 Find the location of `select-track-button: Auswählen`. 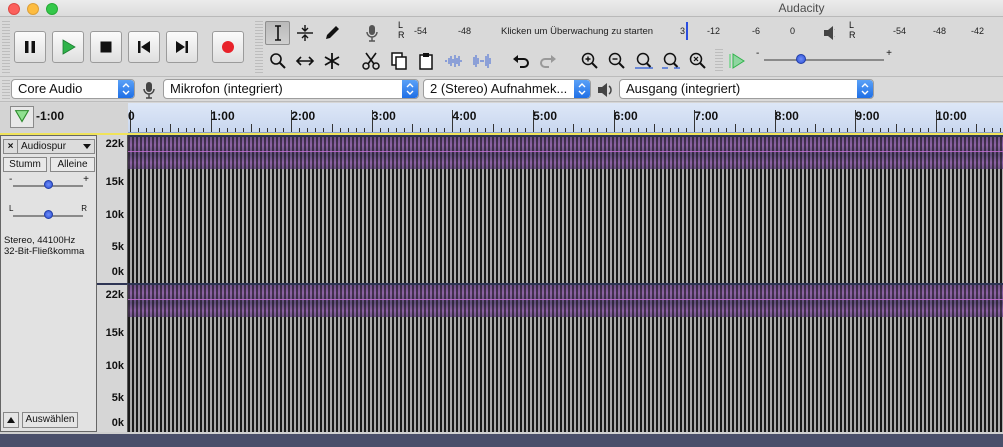

select-track-button: Auswählen is located at coordinates (50, 420).